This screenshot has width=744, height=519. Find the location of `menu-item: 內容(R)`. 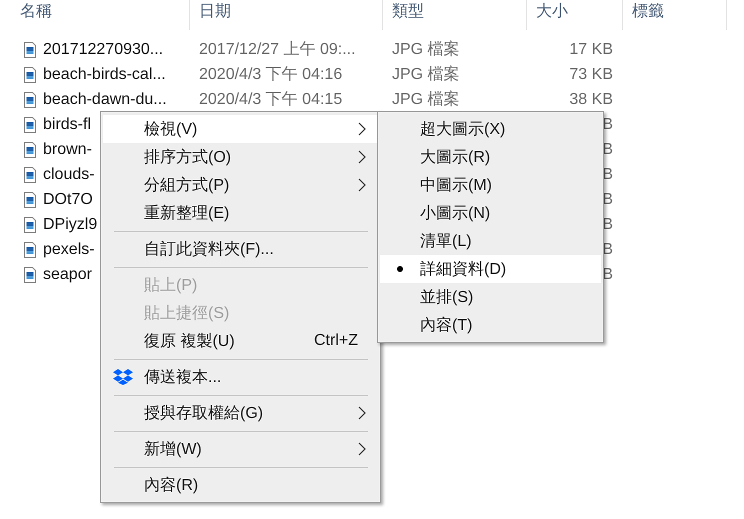

menu-item: 內容(R) is located at coordinates (240, 485).